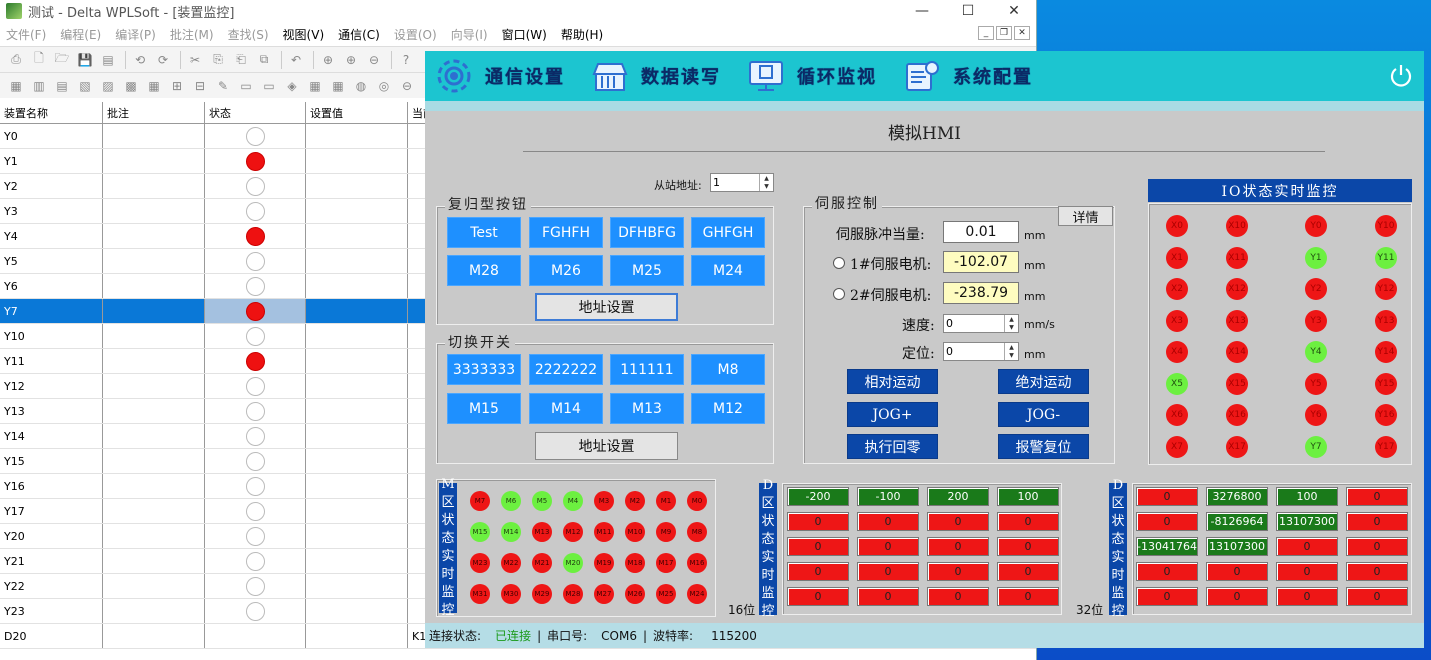  Describe the element at coordinates (304, 34) in the screenshot. I see `menu-item: 视图(V)` at that location.